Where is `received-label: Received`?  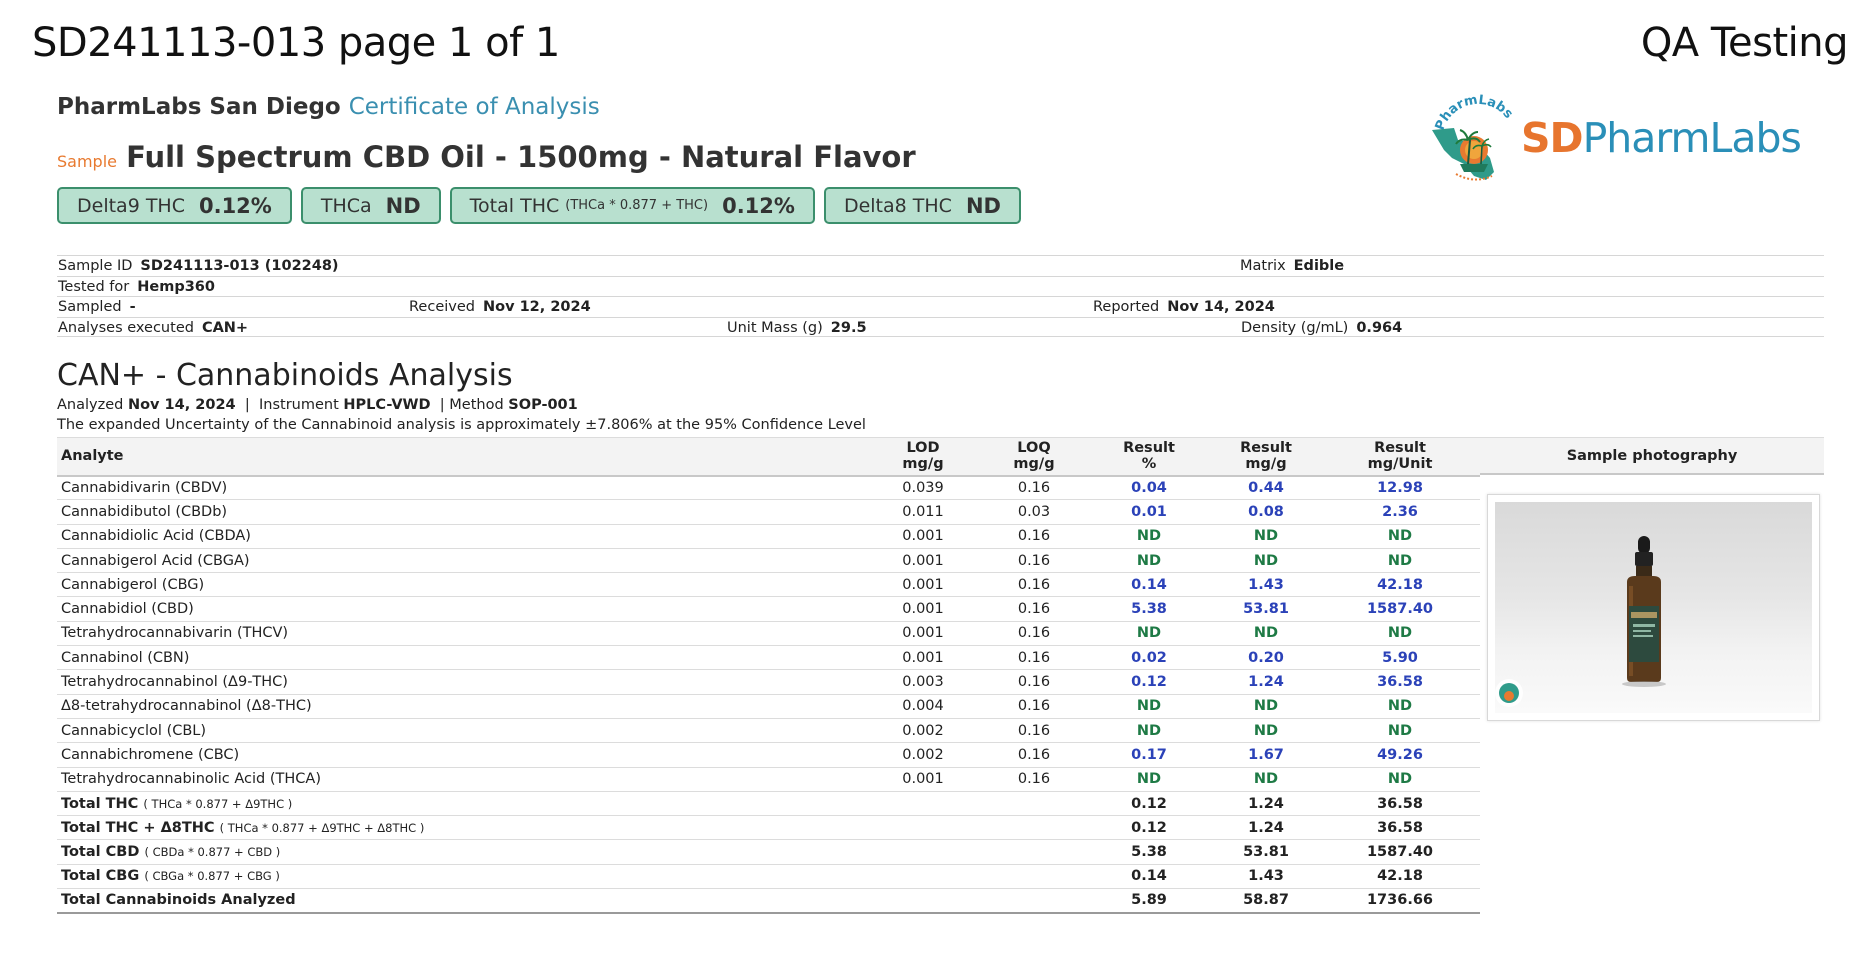 received-label: Received is located at coordinates (442, 307).